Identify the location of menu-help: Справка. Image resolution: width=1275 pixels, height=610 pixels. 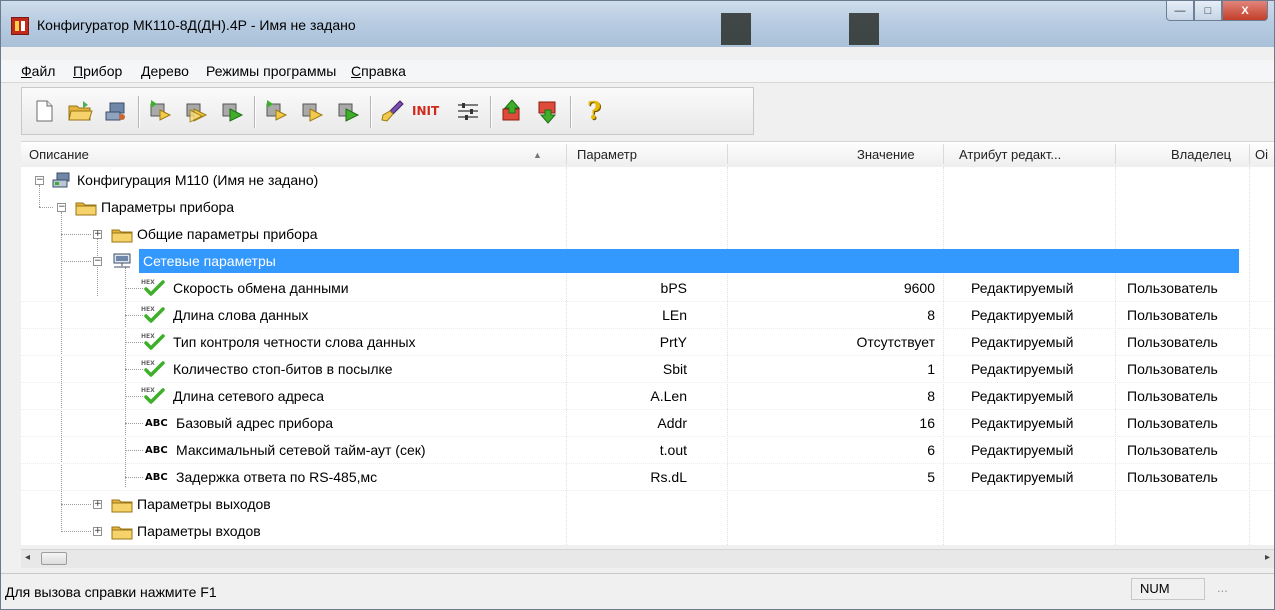
(378, 71).